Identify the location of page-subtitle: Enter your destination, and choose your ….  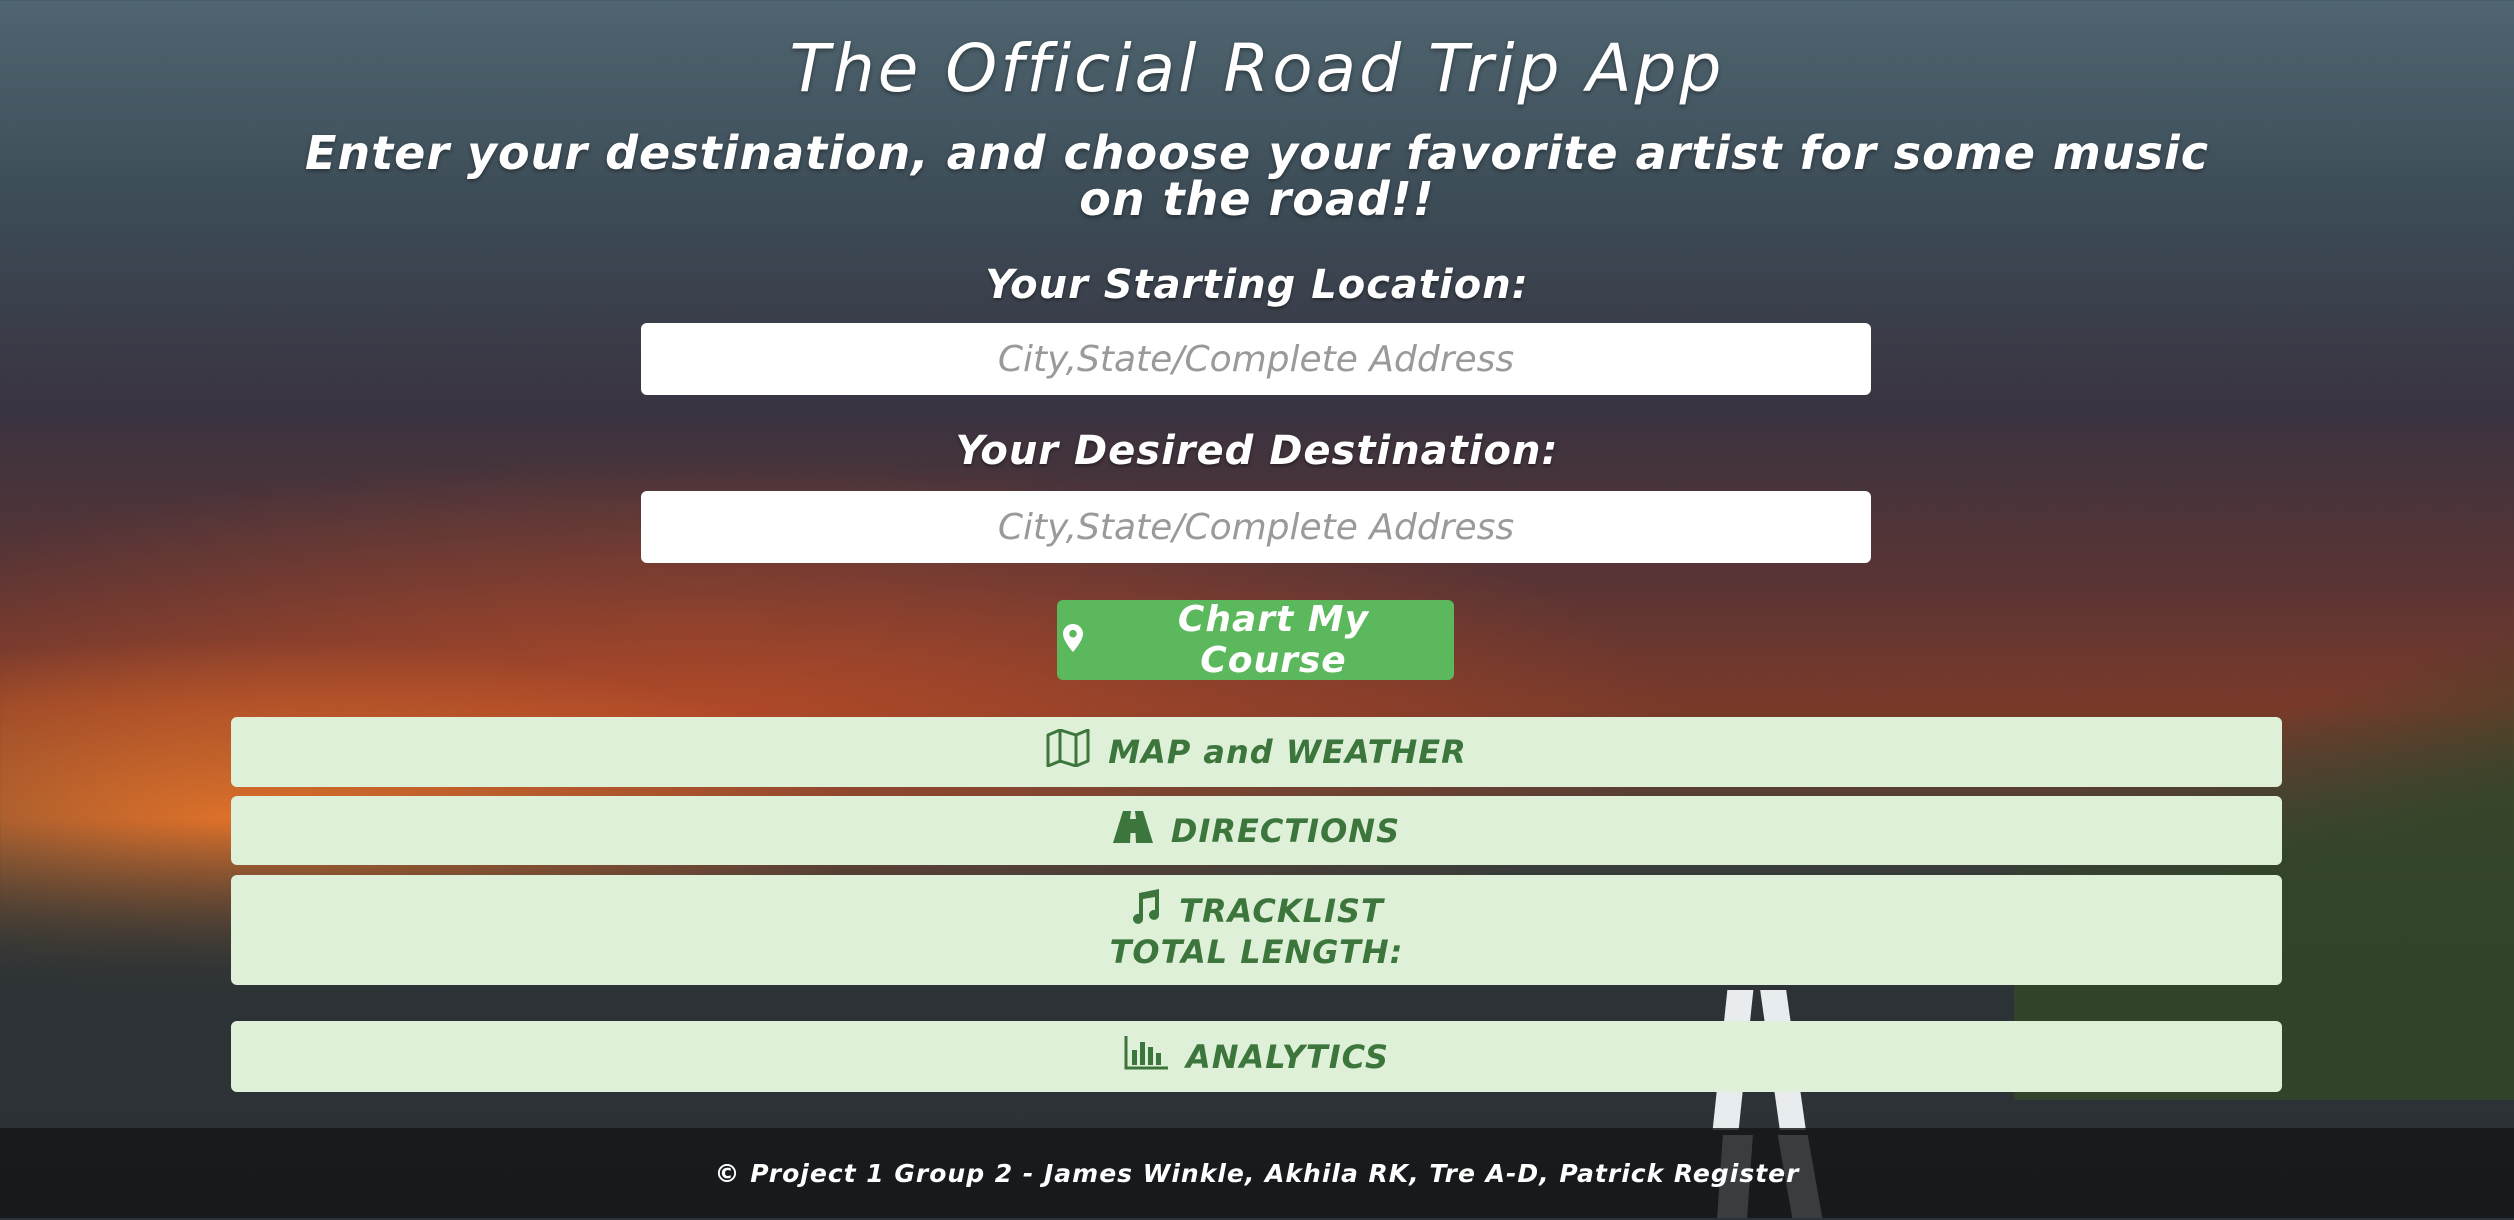
(1257, 176).